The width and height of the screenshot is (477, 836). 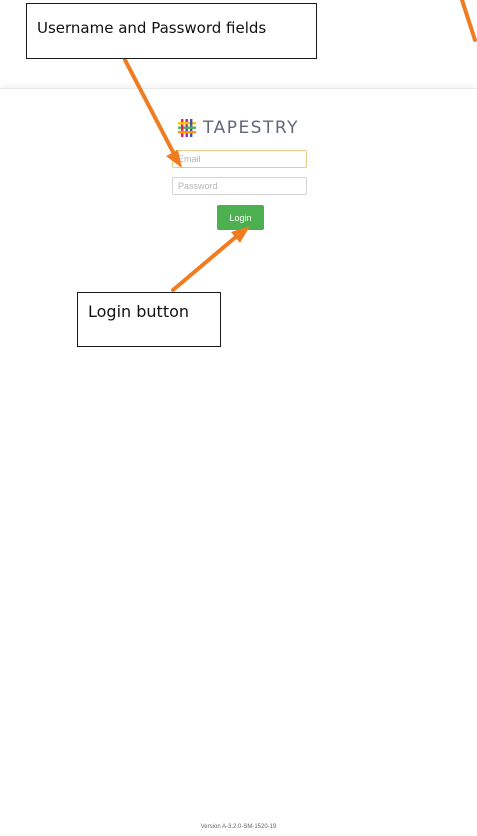 What do you see at coordinates (239, 186) in the screenshot?
I see `password-field` at bounding box center [239, 186].